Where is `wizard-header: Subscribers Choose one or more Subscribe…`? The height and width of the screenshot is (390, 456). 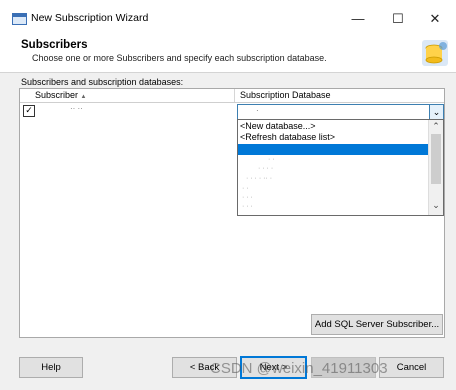
wizard-header: Subscribers Choose one or more Subscribe… is located at coordinates (228, 54).